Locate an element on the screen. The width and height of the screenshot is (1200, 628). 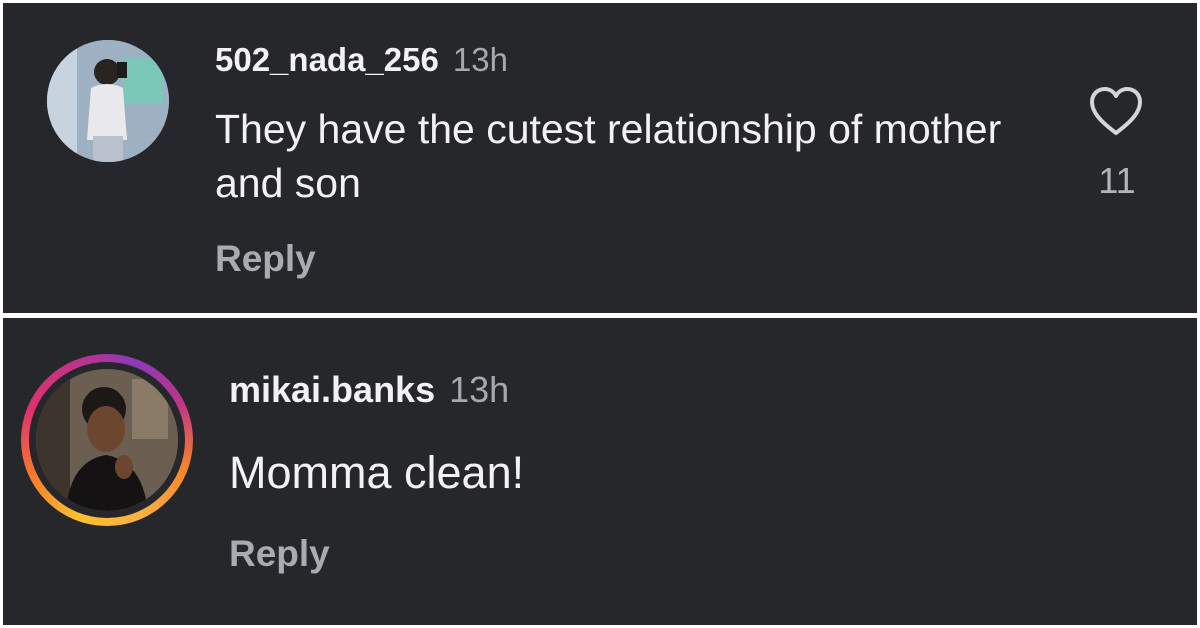
comment-text: Momma clean! is located at coordinates (377, 472).